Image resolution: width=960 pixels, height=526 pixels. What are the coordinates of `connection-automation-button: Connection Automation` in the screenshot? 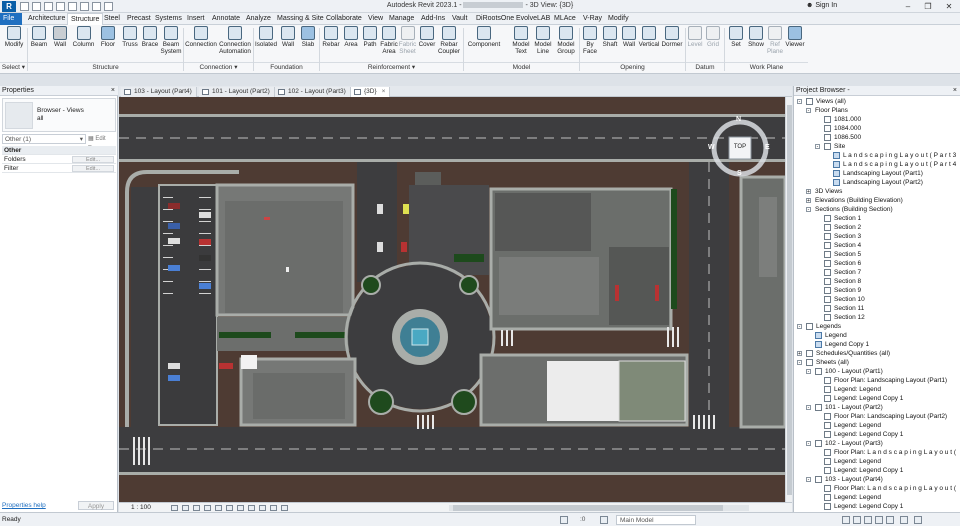 It's located at (235, 44).